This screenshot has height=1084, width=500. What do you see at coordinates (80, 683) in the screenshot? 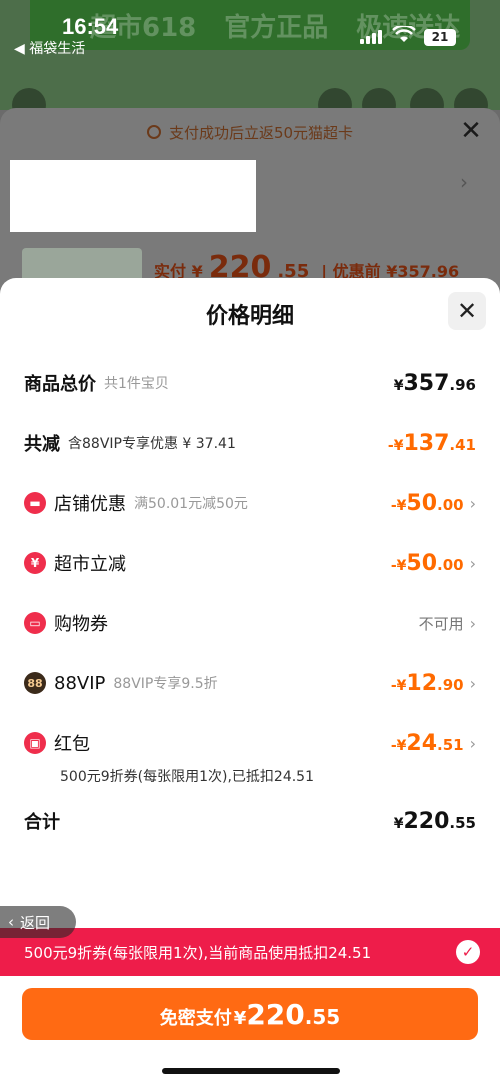
I see `row-label: 88VIP` at bounding box center [80, 683].